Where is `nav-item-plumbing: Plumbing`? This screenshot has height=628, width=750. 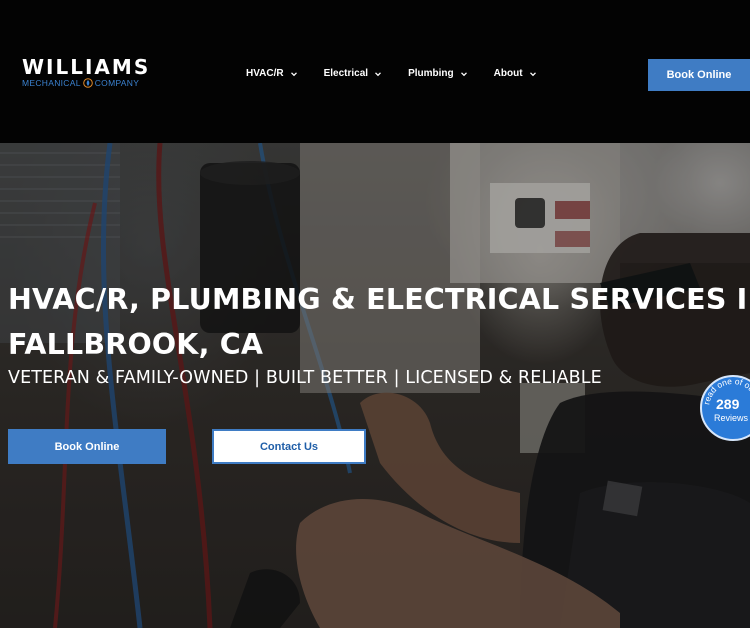 nav-item-plumbing: Plumbing is located at coordinates (438, 73).